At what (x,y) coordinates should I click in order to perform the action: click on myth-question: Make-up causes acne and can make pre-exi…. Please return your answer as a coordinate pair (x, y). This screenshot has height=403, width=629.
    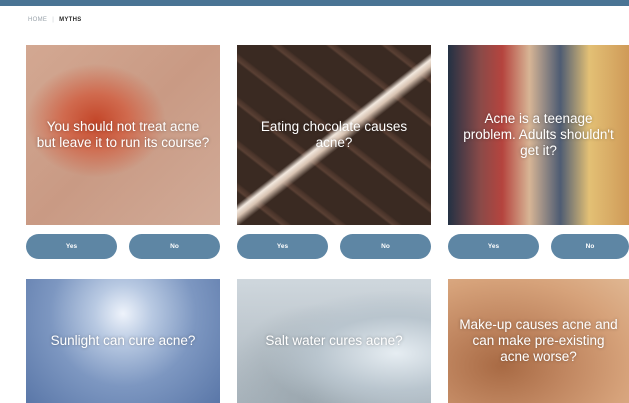
    Looking at the image, I should click on (538, 340).